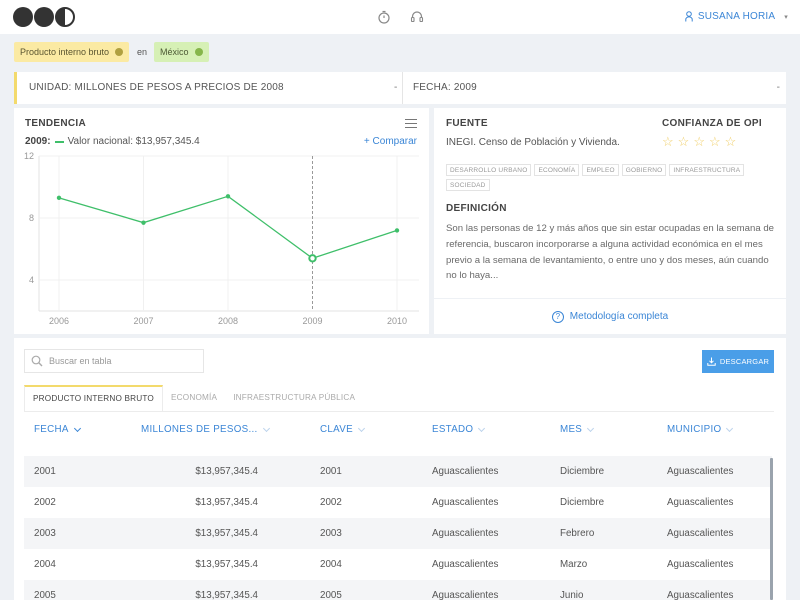  I want to click on tab-economia: ECONOMÍA, so click(194, 398).